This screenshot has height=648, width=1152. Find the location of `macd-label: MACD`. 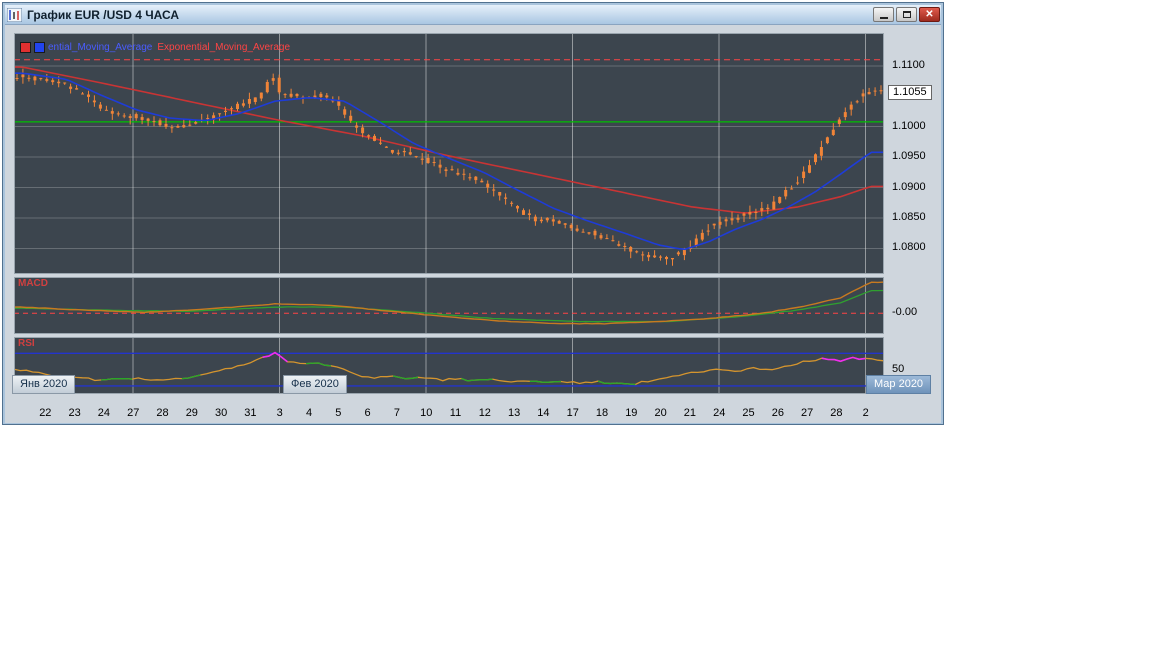

macd-label: MACD is located at coordinates (33, 283).